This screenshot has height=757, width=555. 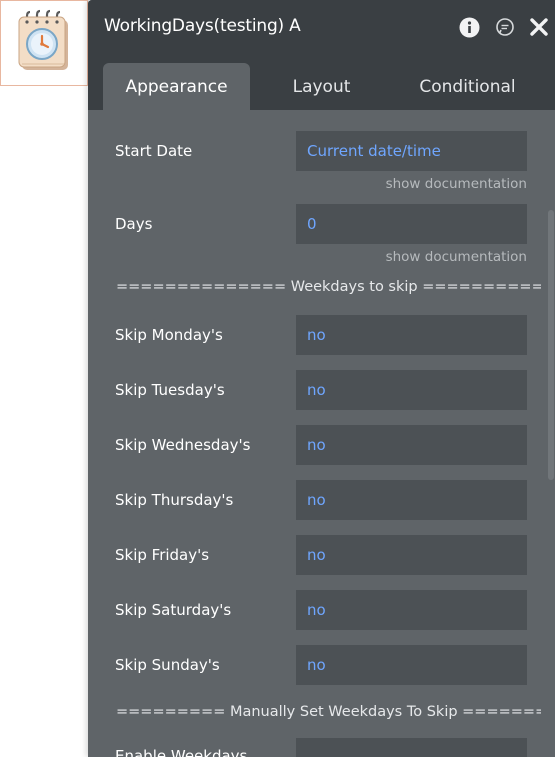 What do you see at coordinates (173, 610) in the screenshot?
I see `skip-saturday-label: Skip Saturday's` at bounding box center [173, 610].